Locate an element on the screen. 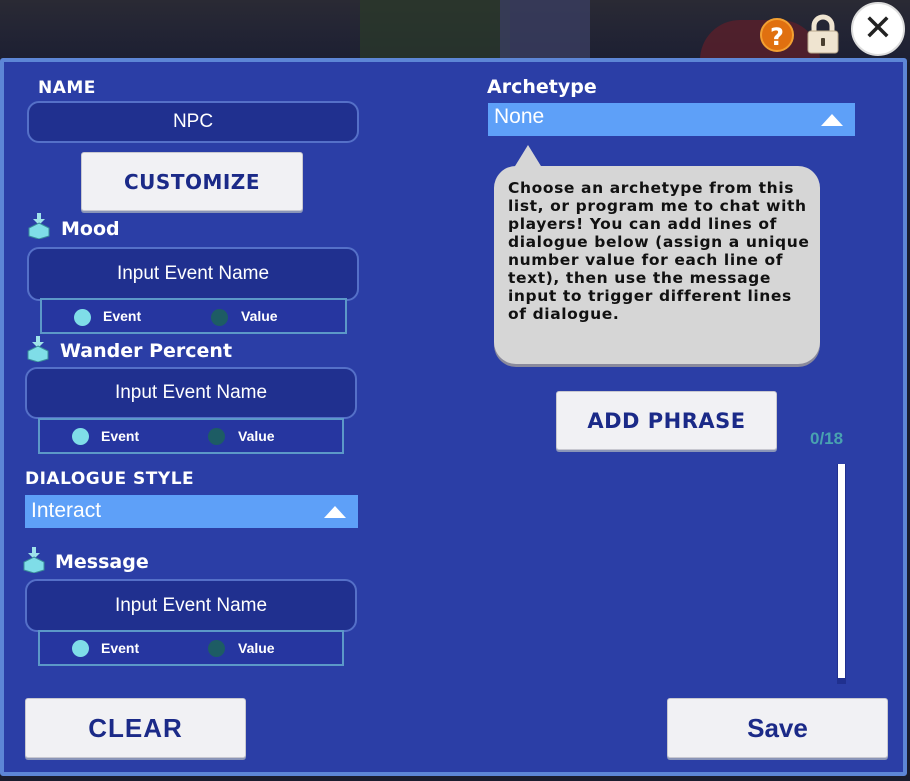 The width and height of the screenshot is (910, 781). message-label: Message is located at coordinates (102, 562).